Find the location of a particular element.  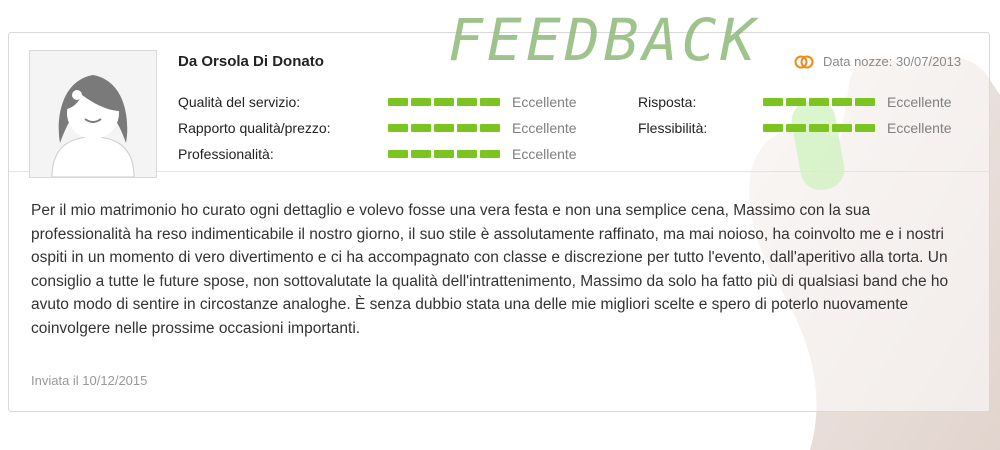

wedding-date: Data nozze: 30/07/2013 is located at coordinates (877, 61).